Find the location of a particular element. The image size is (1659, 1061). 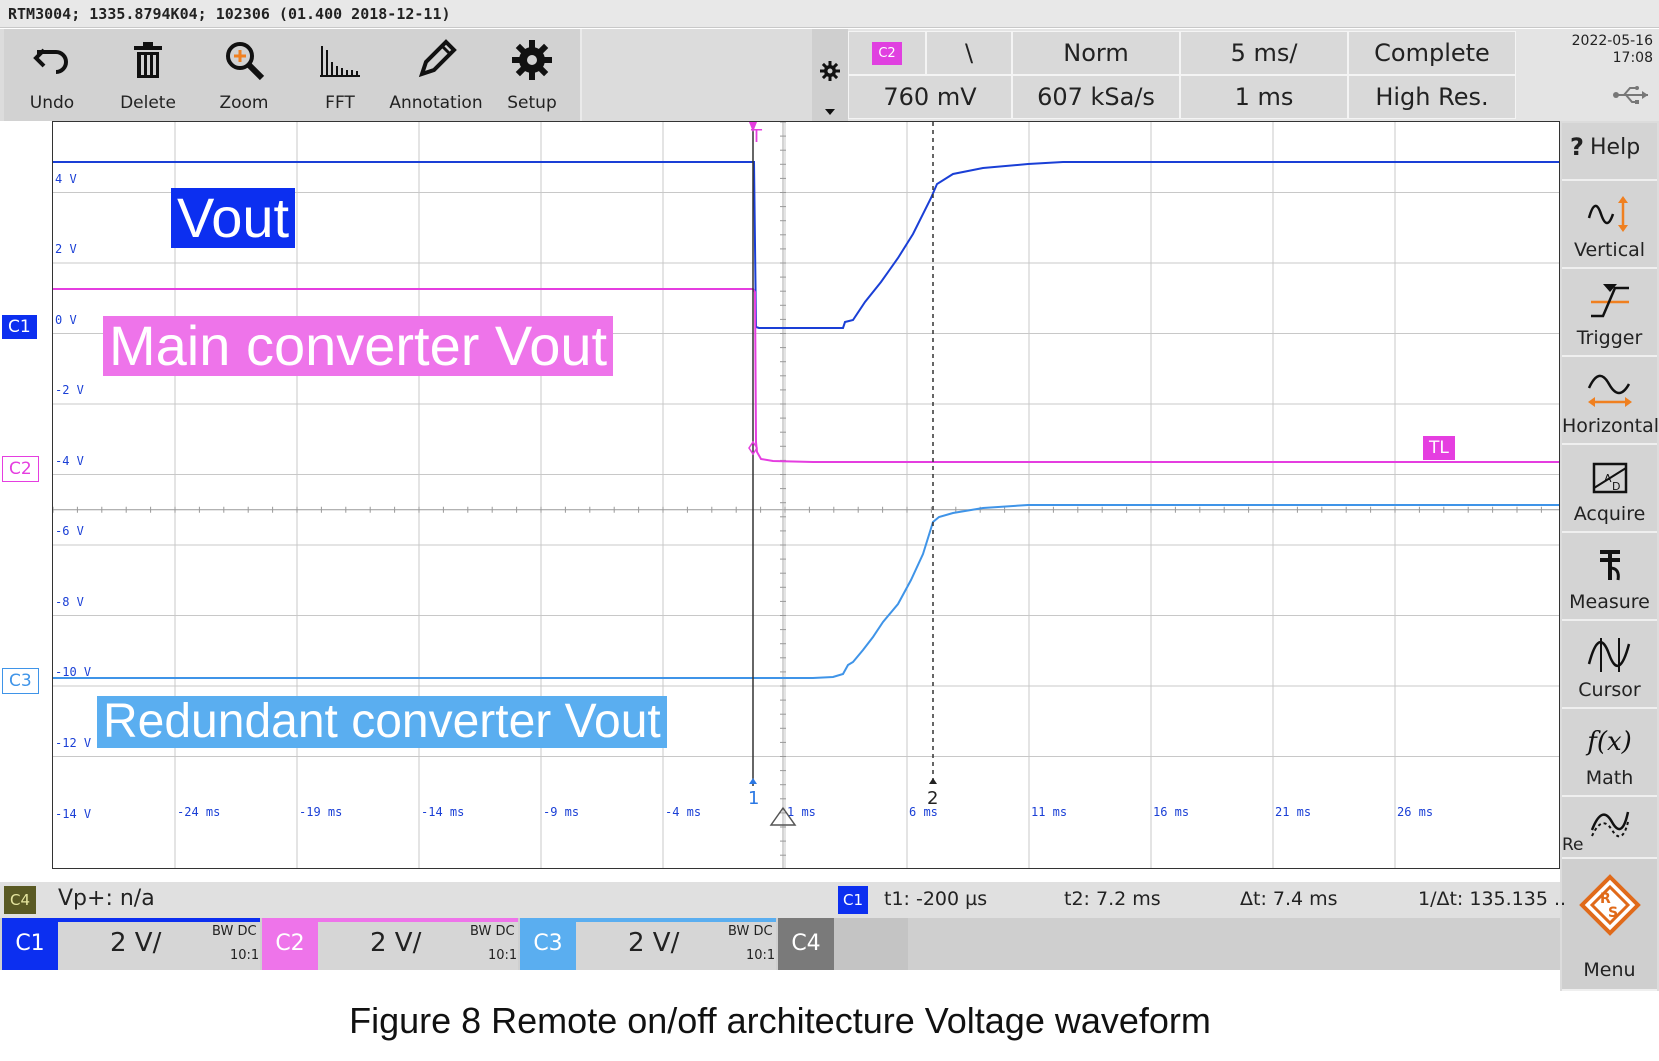

svg-text: A is located at coordinates (1608, 478).